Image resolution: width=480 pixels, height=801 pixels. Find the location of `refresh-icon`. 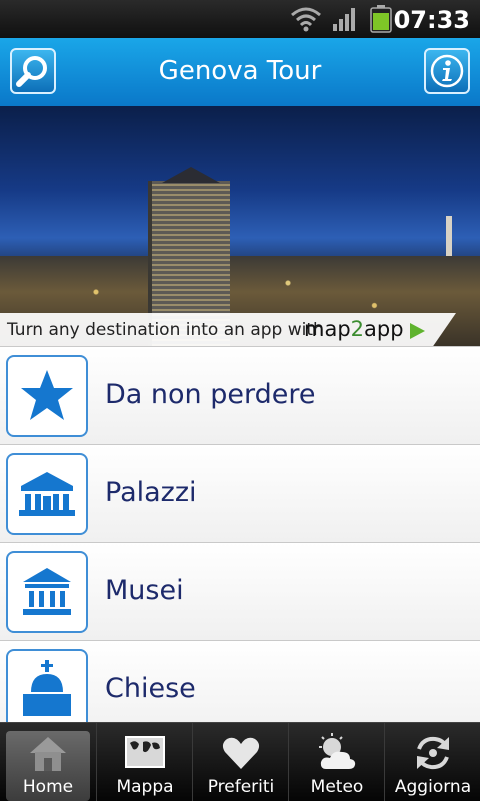

refresh-icon is located at coordinates (433, 753).